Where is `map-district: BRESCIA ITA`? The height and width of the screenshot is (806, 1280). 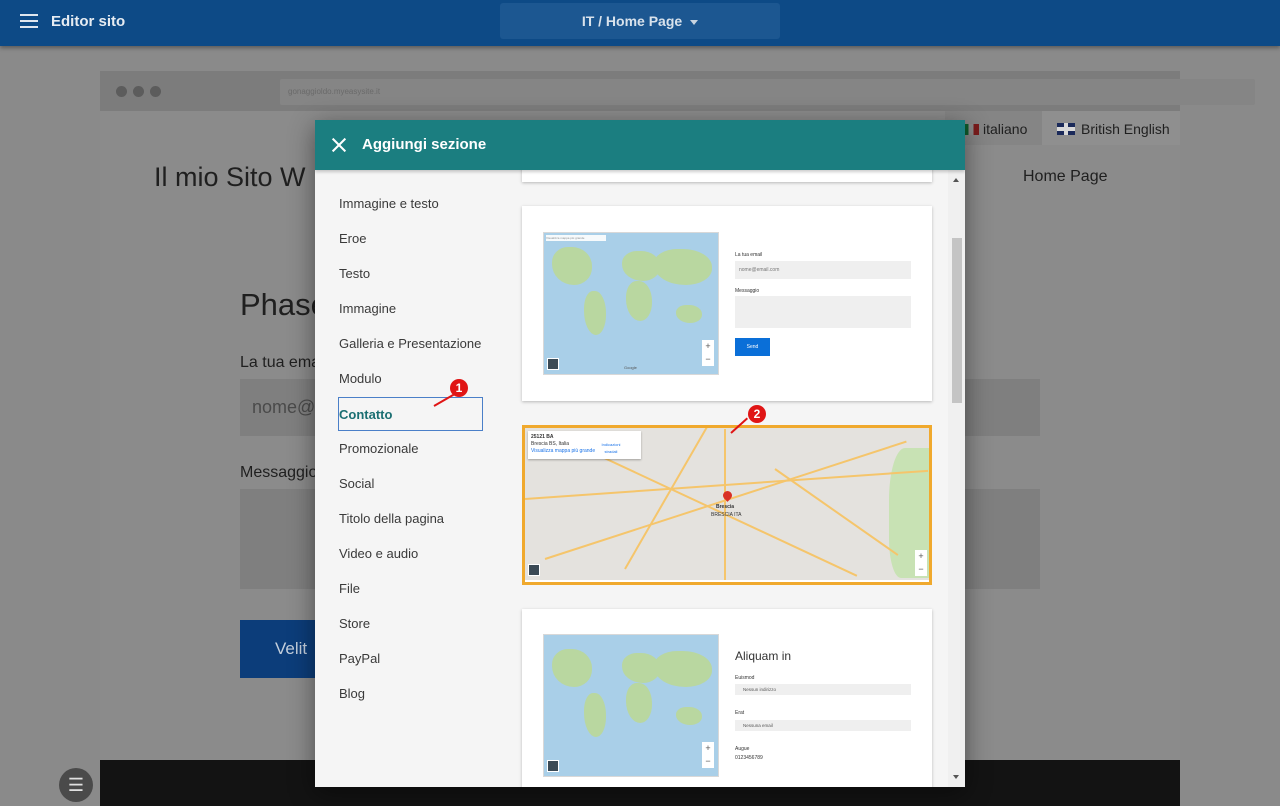 map-district: BRESCIA ITA is located at coordinates (726, 515).